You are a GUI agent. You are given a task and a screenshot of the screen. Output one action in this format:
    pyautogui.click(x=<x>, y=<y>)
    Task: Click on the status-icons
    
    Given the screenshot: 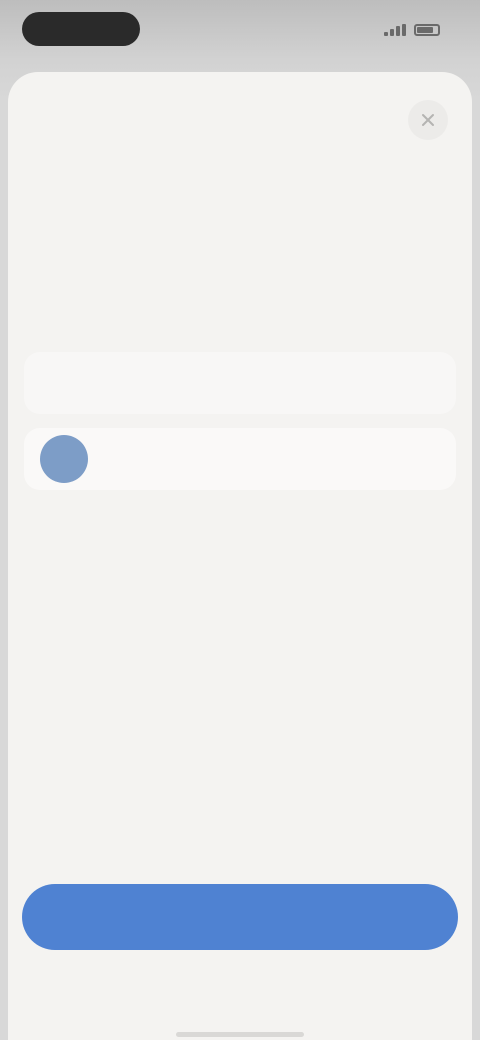 What is the action you would take?
    pyautogui.click(x=395, y=30)
    